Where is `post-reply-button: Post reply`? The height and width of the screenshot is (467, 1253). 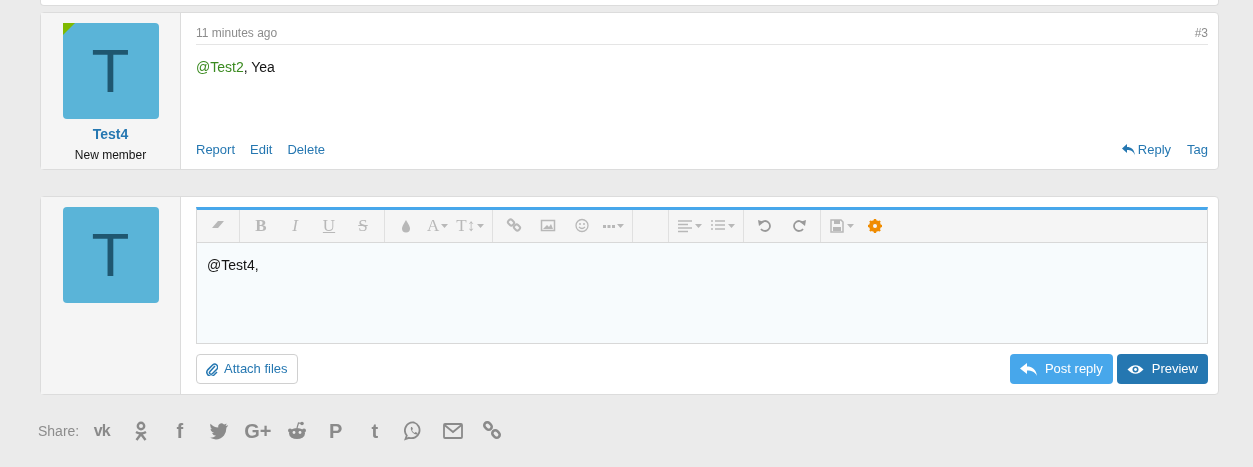 post-reply-button: Post reply is located at coordinates (1061, 369).